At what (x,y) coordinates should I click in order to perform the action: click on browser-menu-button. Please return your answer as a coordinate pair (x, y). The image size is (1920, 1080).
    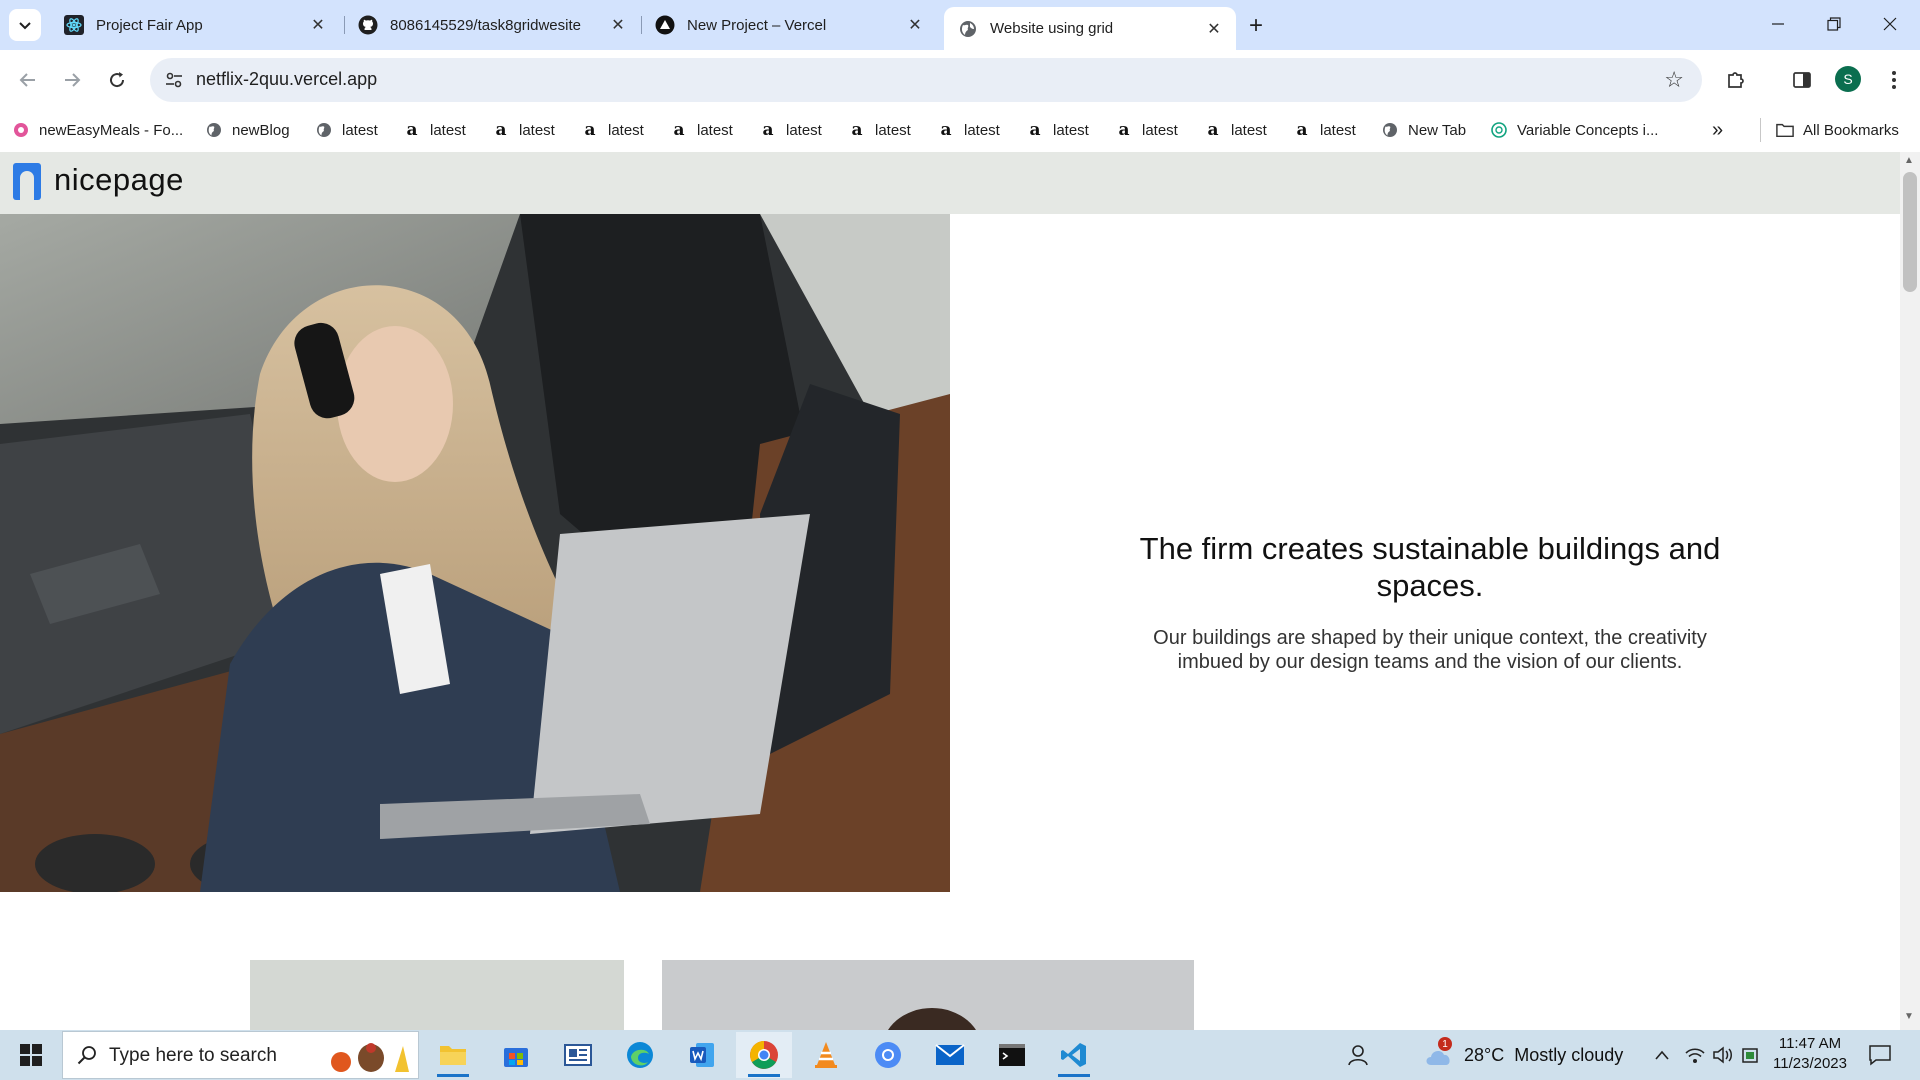
    Looking at the image, I should click on (1894, 80).